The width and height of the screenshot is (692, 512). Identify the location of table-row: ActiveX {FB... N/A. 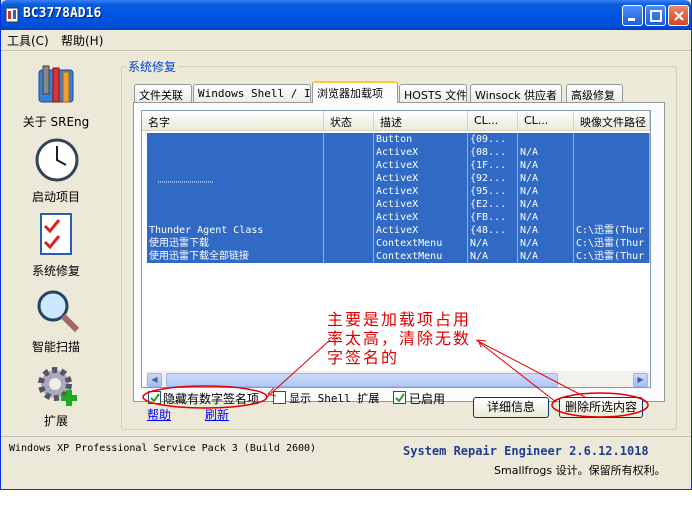
(398, 217).